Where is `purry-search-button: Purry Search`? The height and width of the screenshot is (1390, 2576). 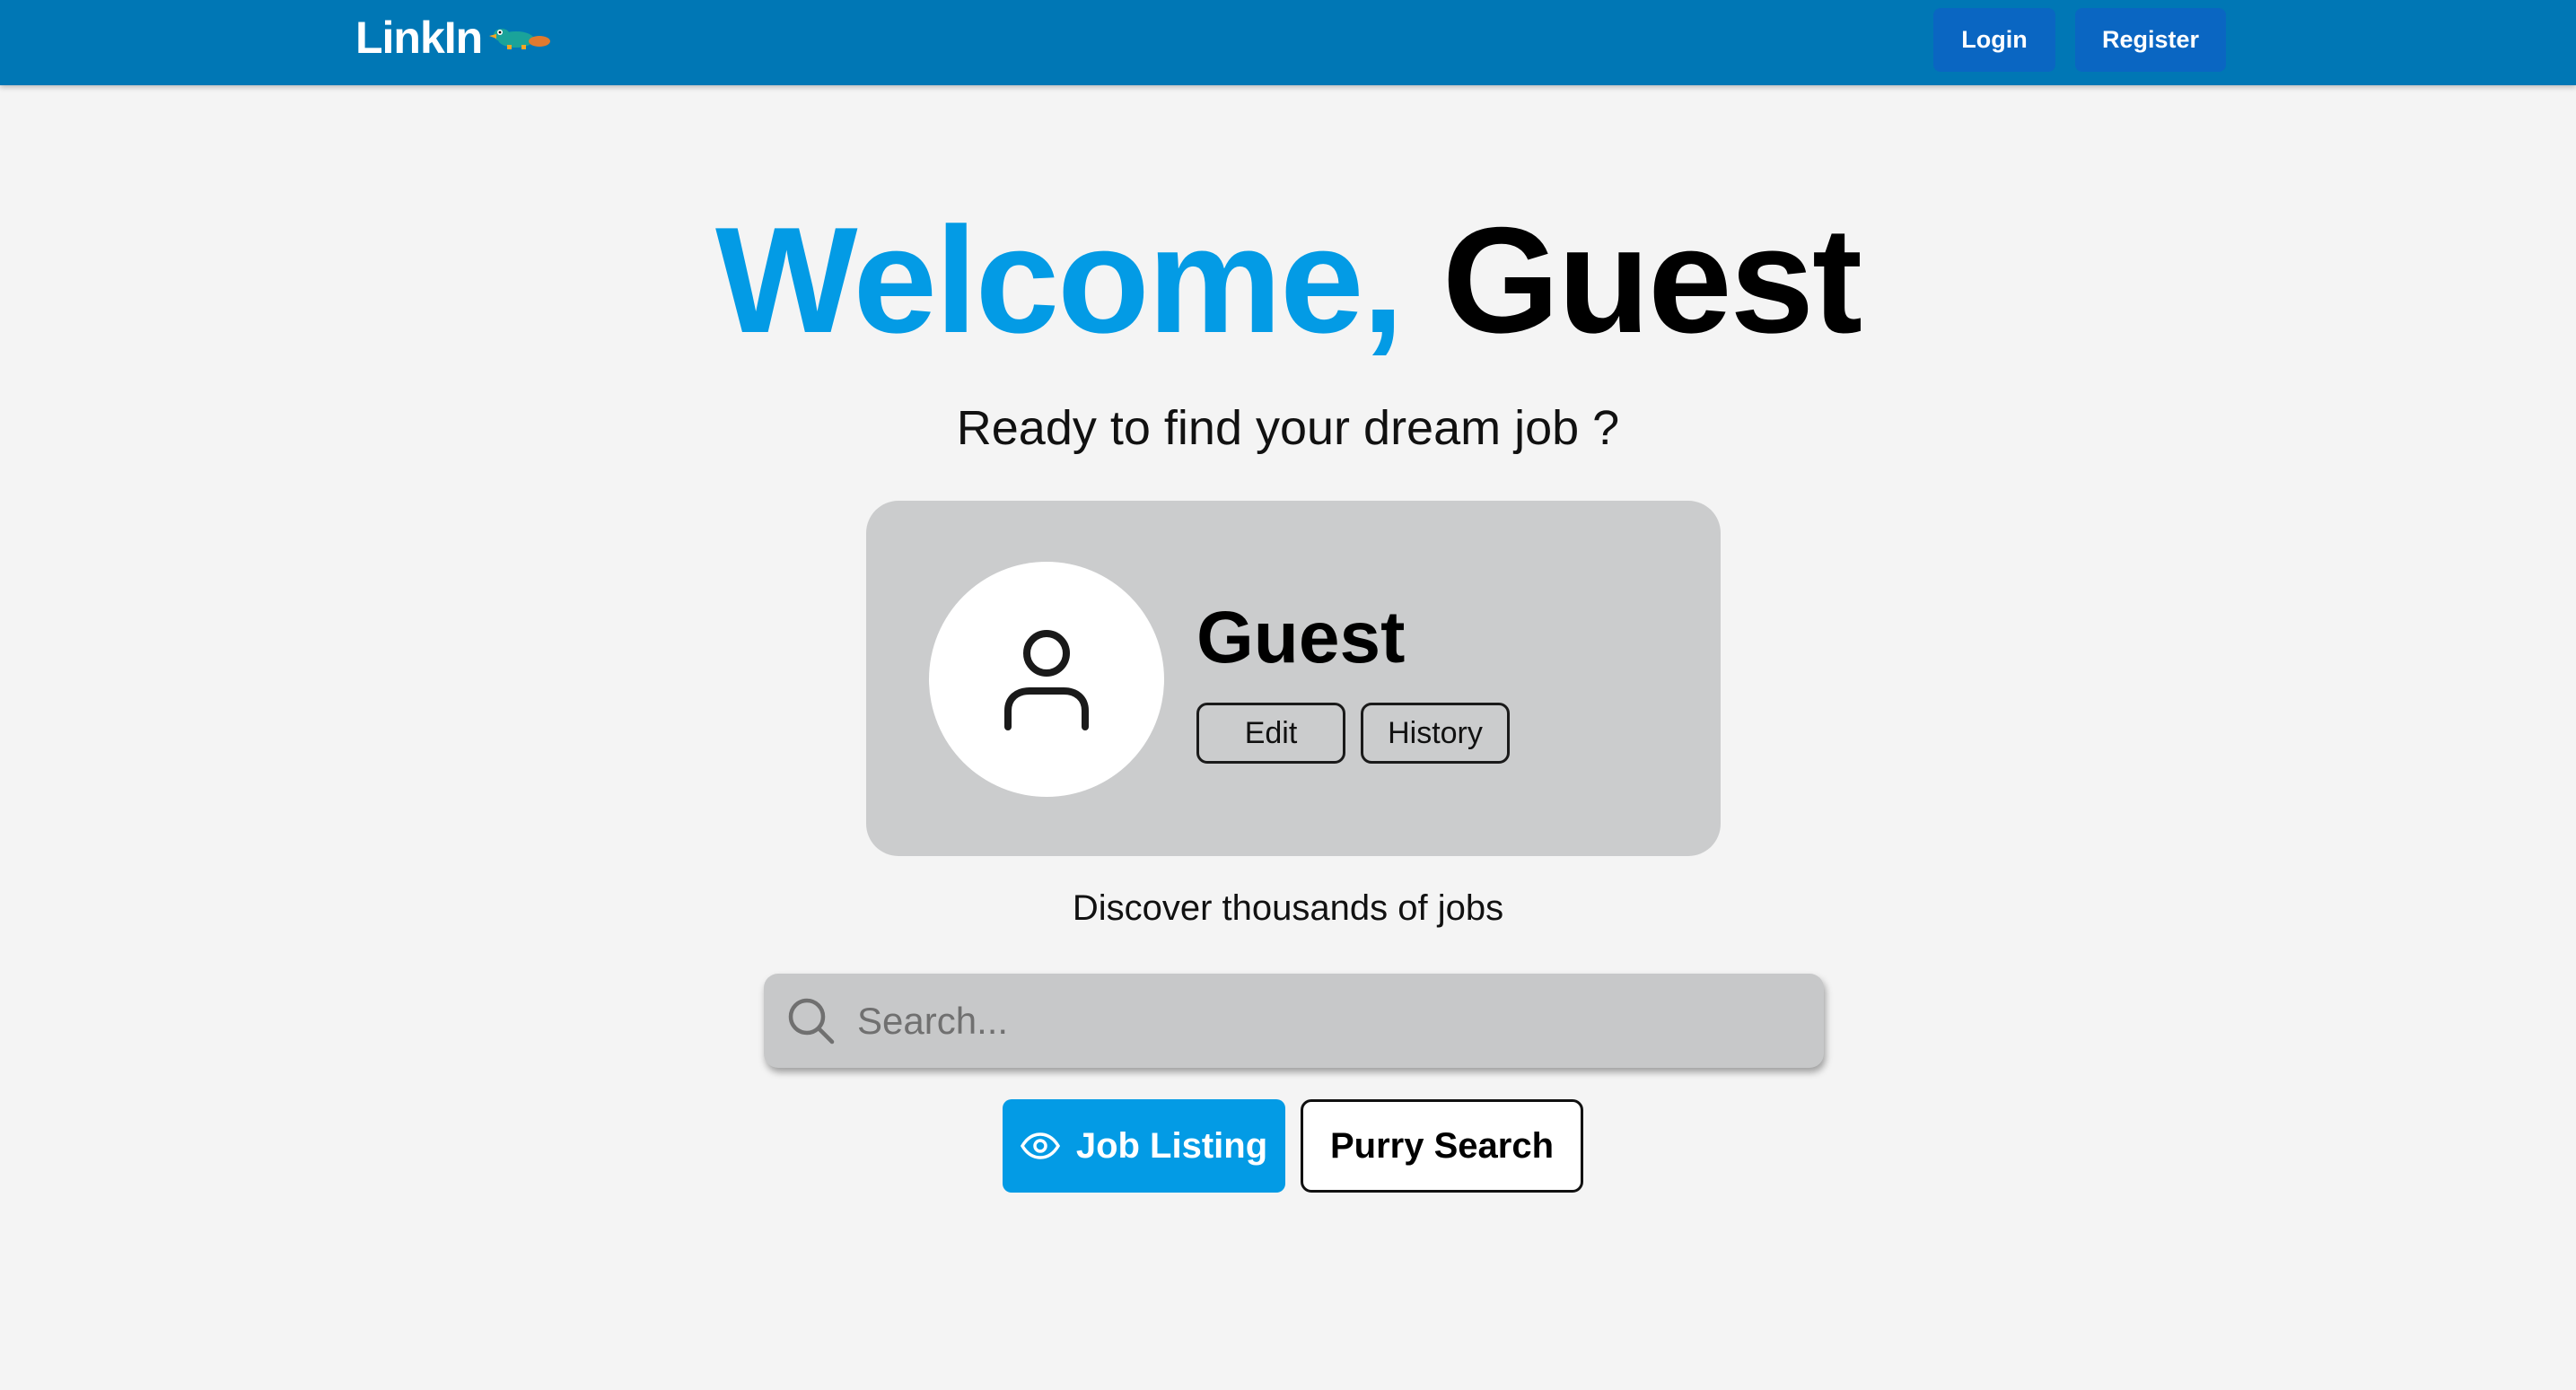 purry-search-button: Purry Search is located at coordinates (1442, 1146).